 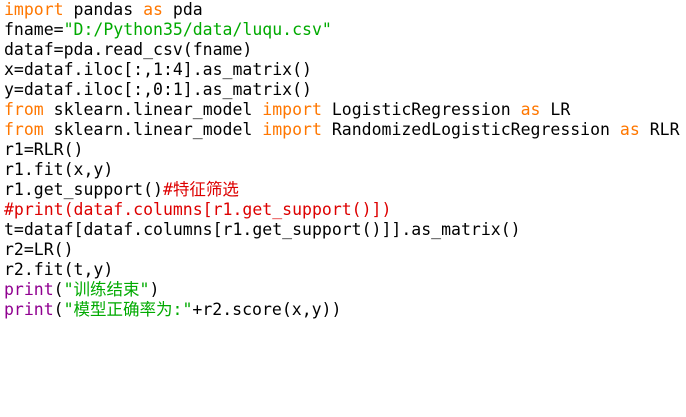 I want to click on code-line: y=dataf.iloc[:,0:1].as_matrix(), so click(x=344, y=90).